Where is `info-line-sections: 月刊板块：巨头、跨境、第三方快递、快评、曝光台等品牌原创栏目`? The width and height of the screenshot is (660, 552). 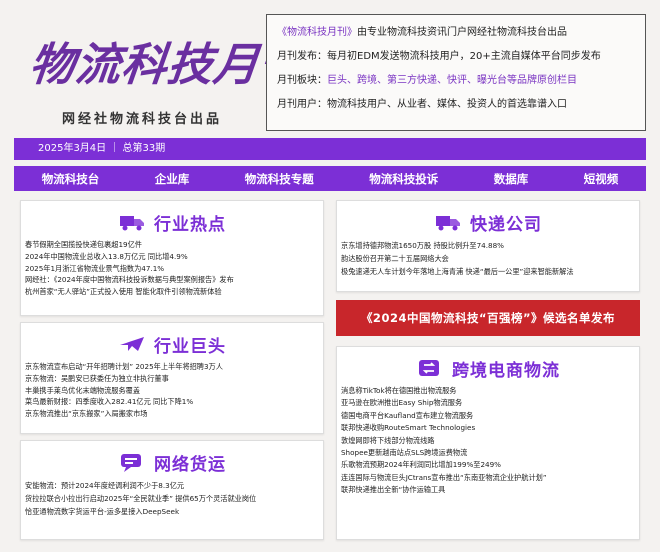 info-line-sections: 月刊板块：巨头、跨境、第三方快递、快评、曝光台等品牌原创栏目 is located at coordinates (456, 81).